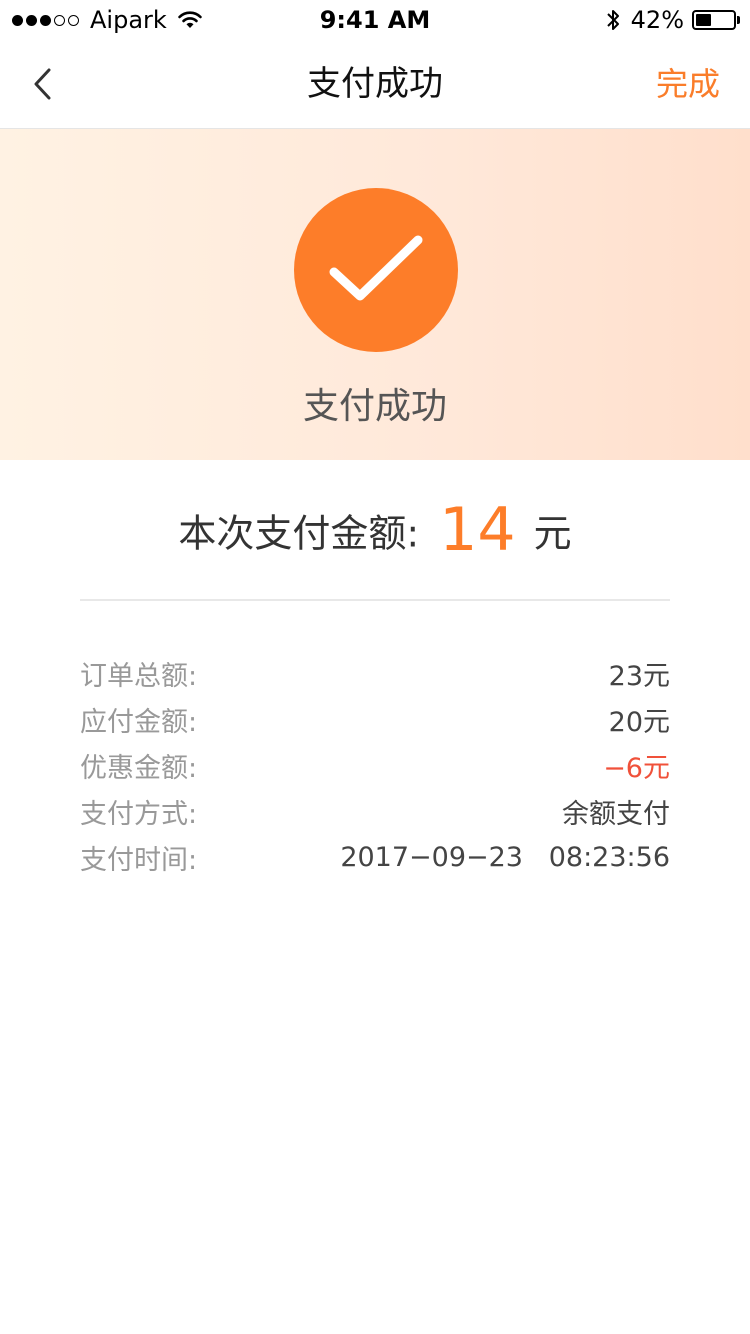 This screenshot has width=750, height=1334. I want to click on detail-row-payment-time: 支付时间: 2017−09−23 08:23:56, so click(375, 857).